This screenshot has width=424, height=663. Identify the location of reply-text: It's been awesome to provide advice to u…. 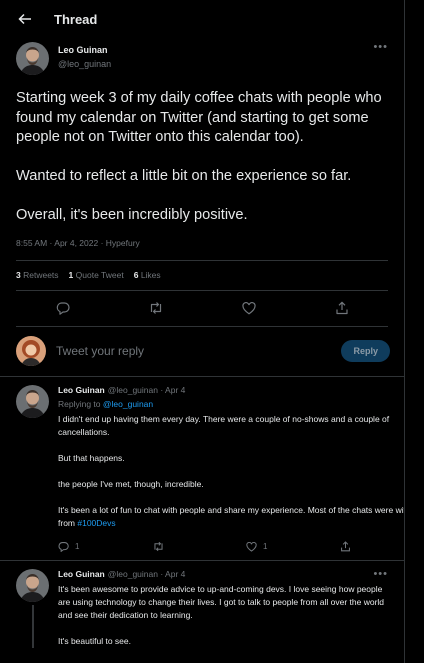
(223, 615).